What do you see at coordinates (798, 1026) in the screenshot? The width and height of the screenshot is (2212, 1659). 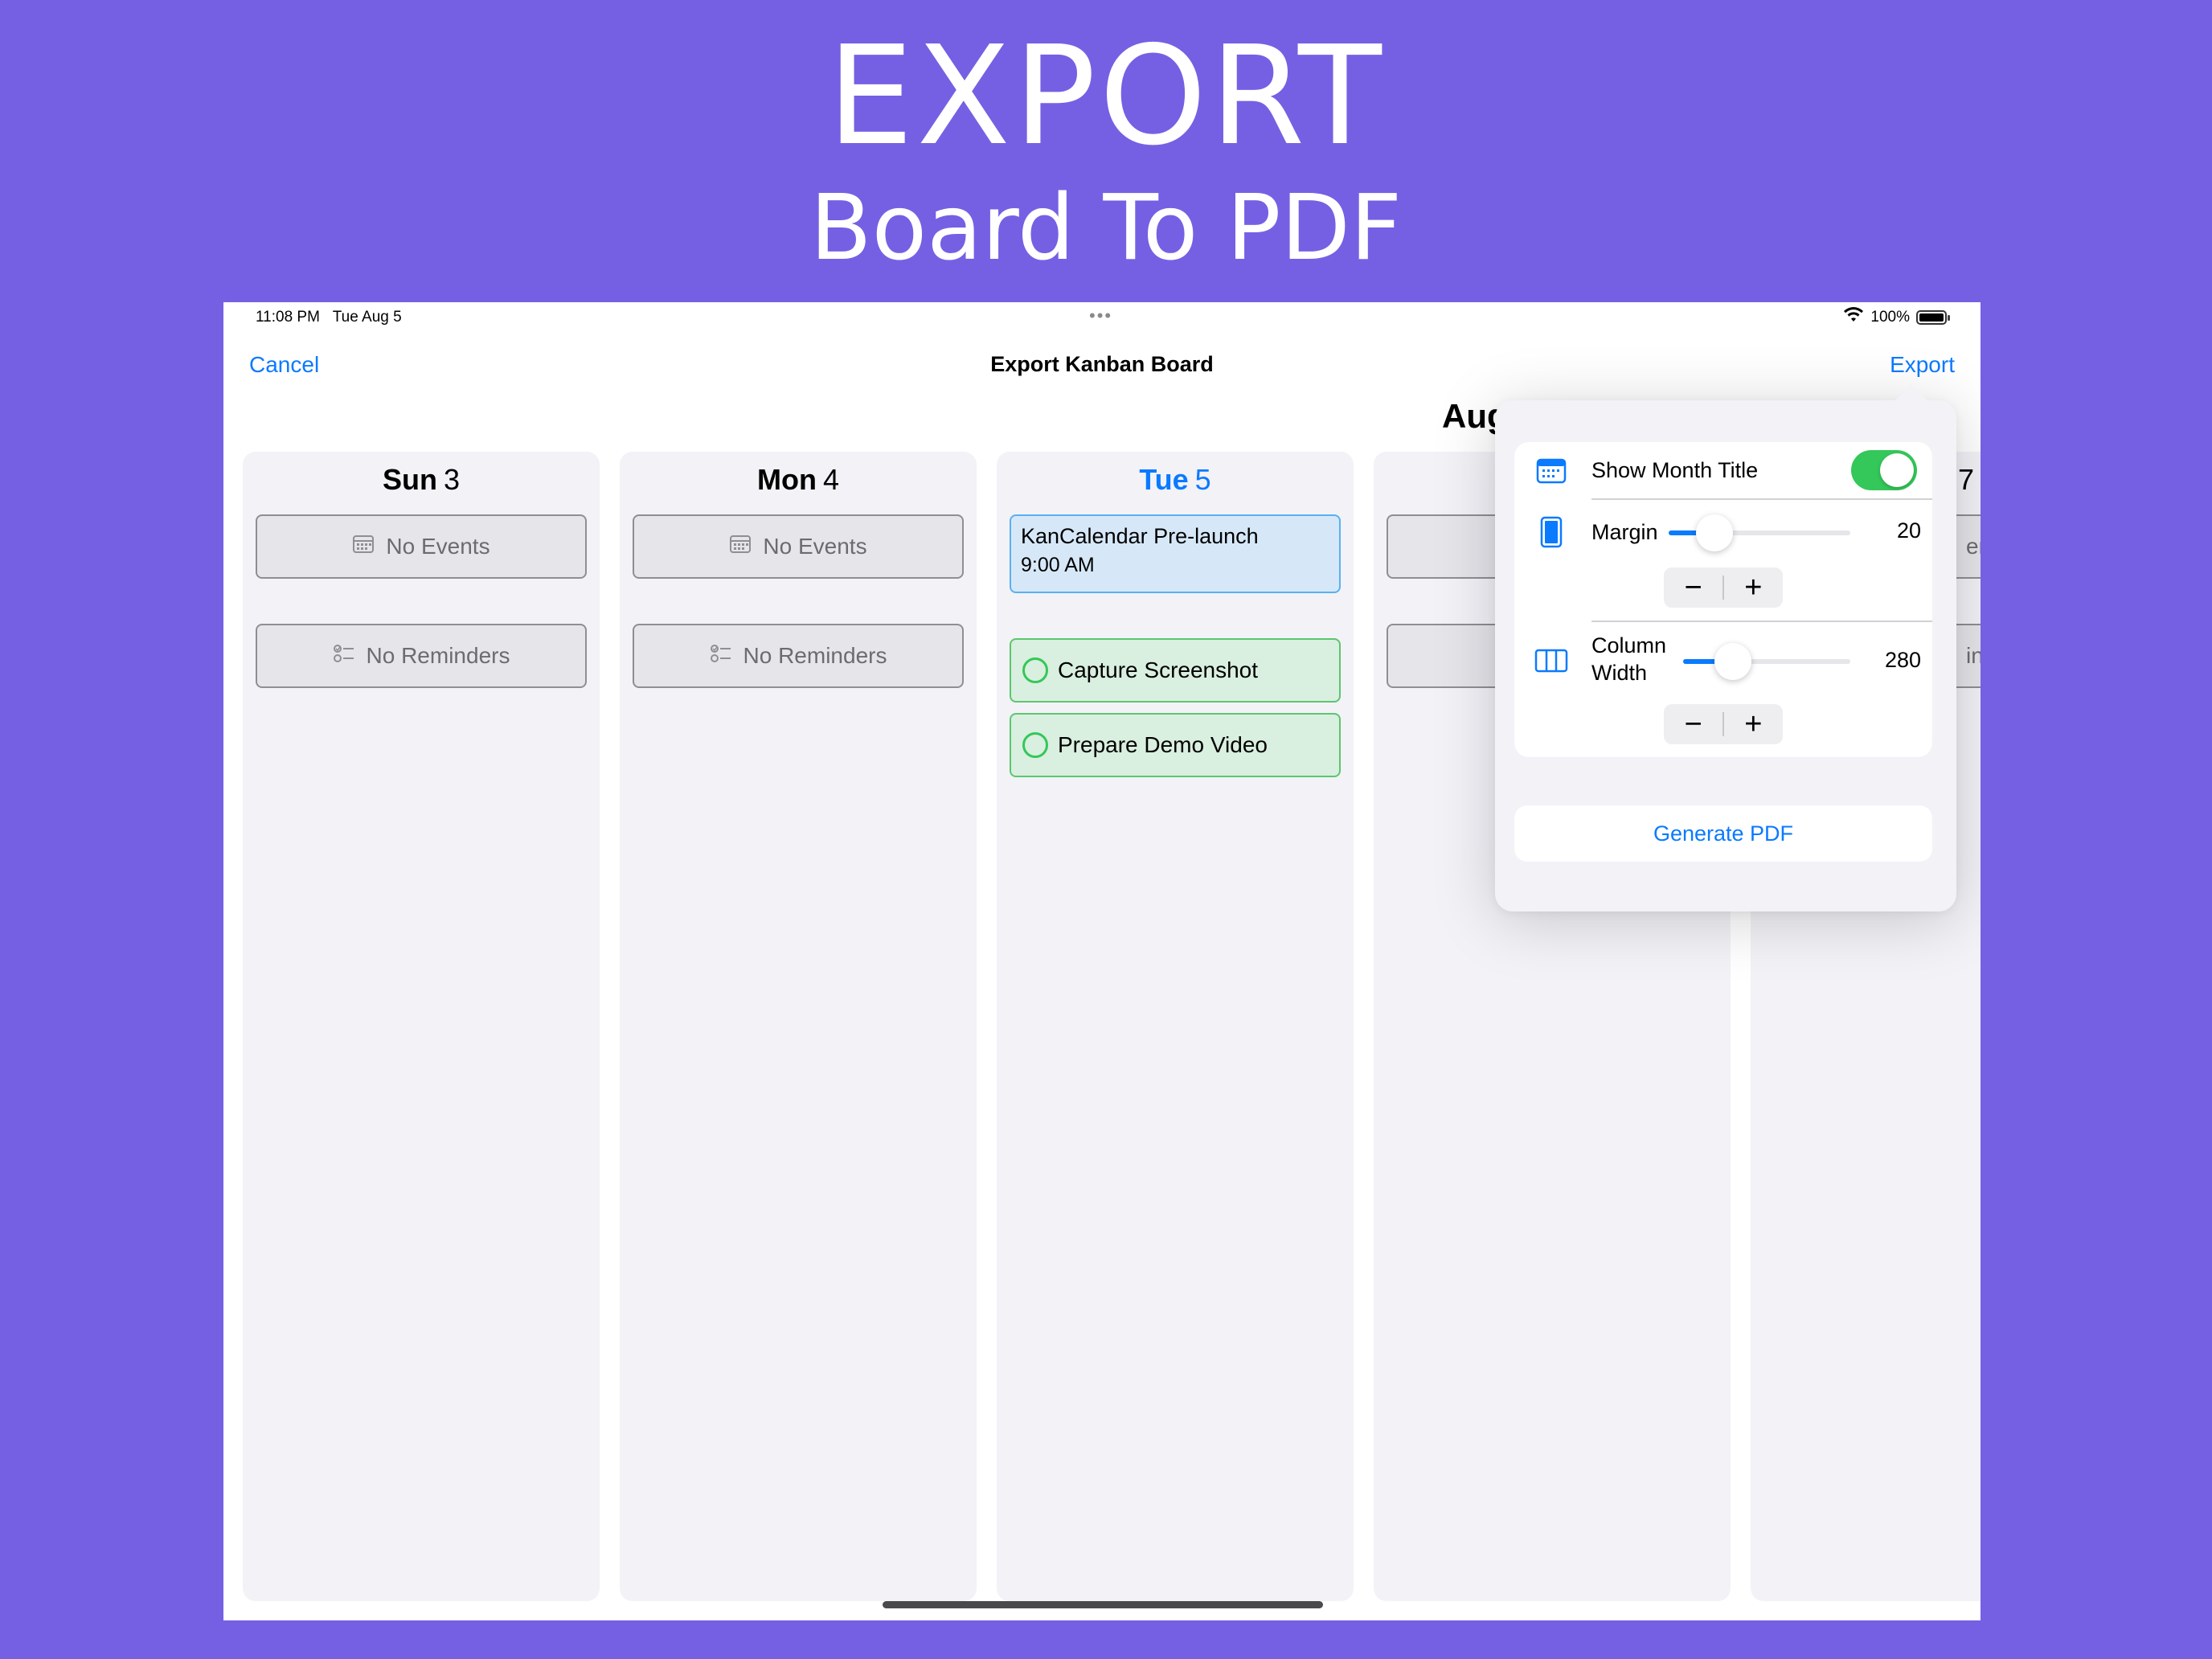 I see `day-column-mon: Mon 4 No Events No Reminders` at bounding box center [798, 1026].